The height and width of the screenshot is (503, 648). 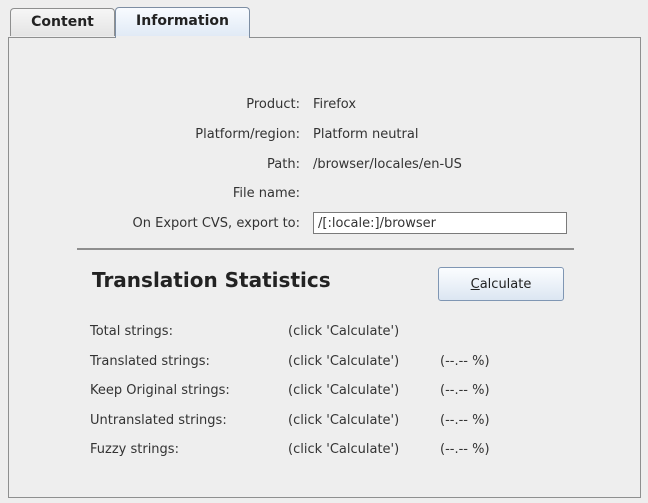 I want to click on path-label: Path:, so click(x=283, y=164).